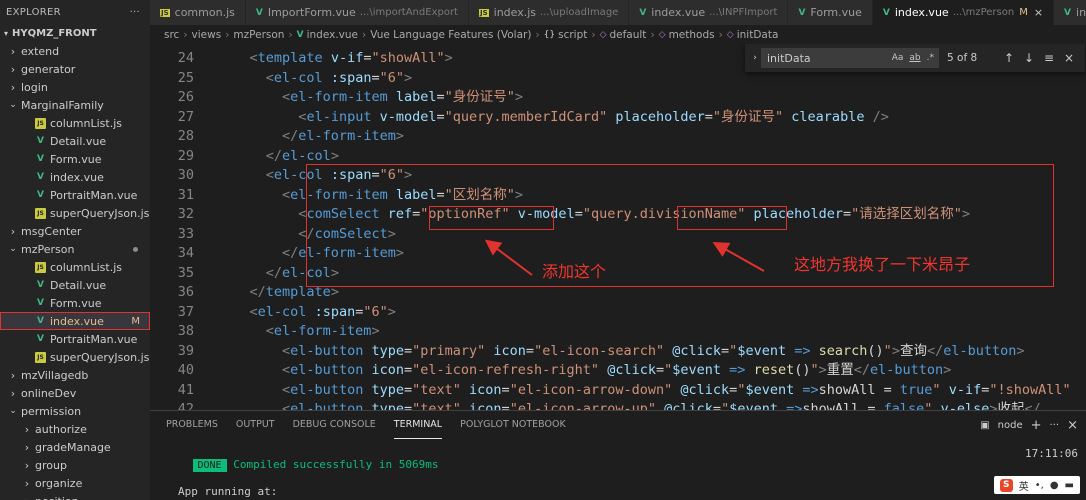  What do you see at coordinates (135, 12) in the screenshot?
I see `explorer-more-icon: ···` at bounding box center [135, 12].